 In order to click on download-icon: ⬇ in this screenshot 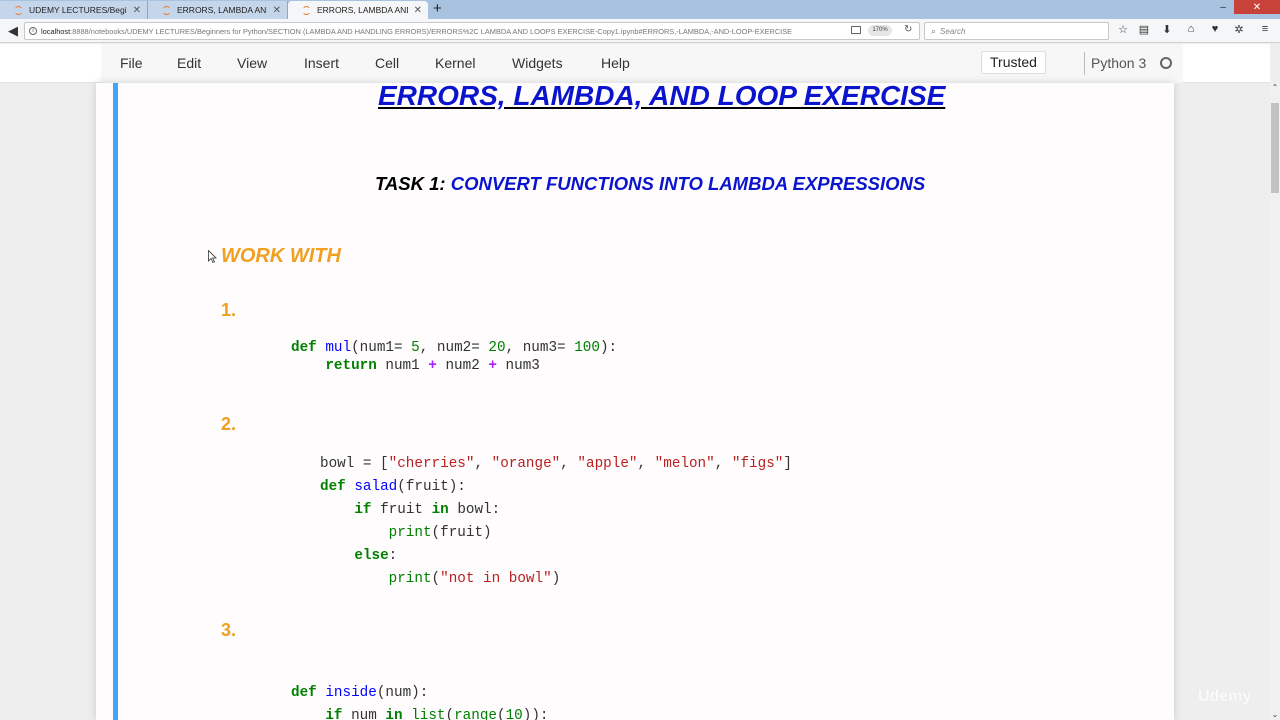, I will do `click(1167, 29)`.